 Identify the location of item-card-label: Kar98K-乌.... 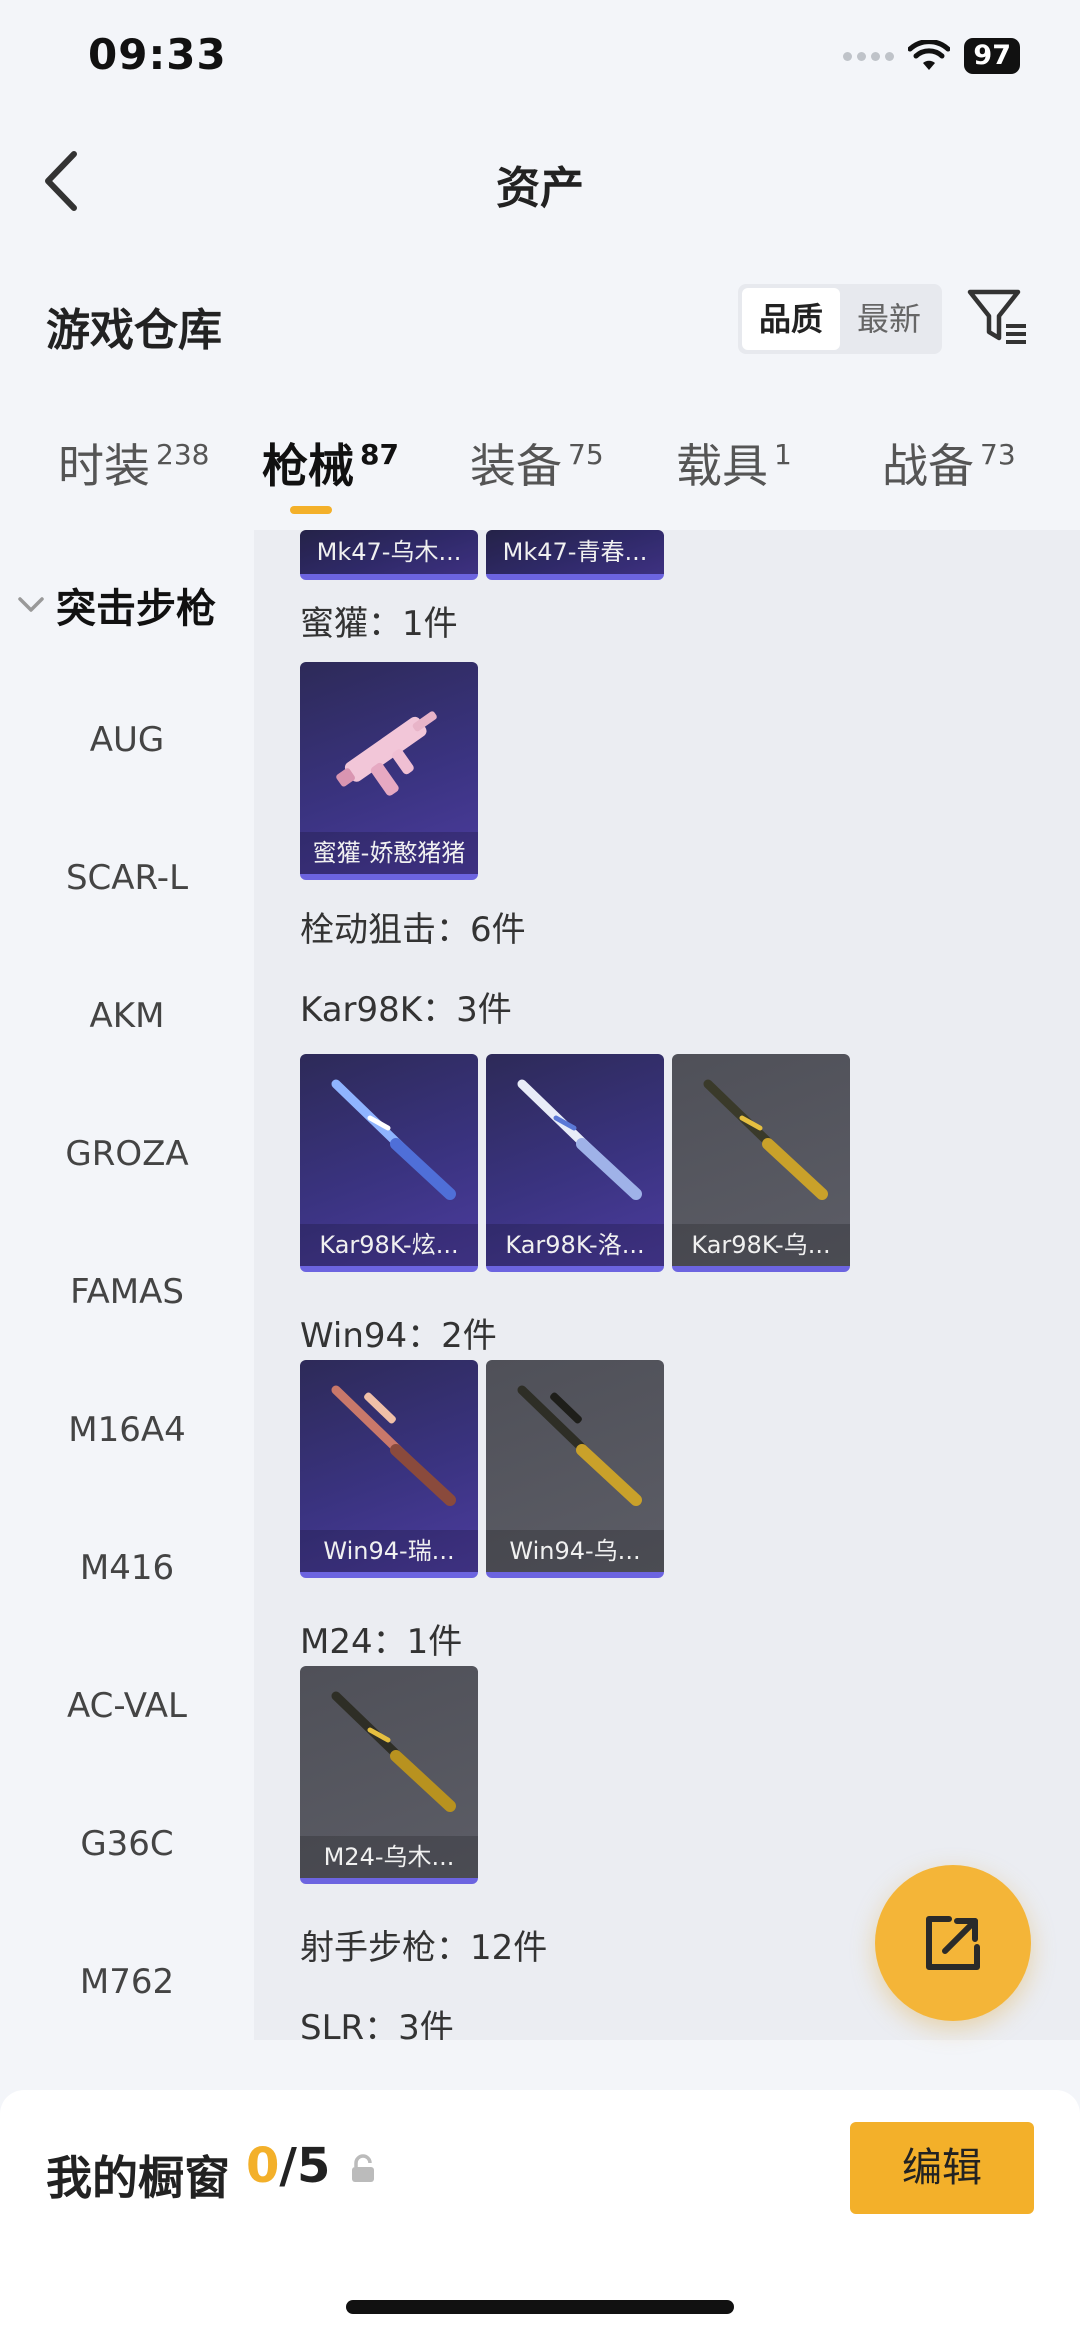
(761, 1245).